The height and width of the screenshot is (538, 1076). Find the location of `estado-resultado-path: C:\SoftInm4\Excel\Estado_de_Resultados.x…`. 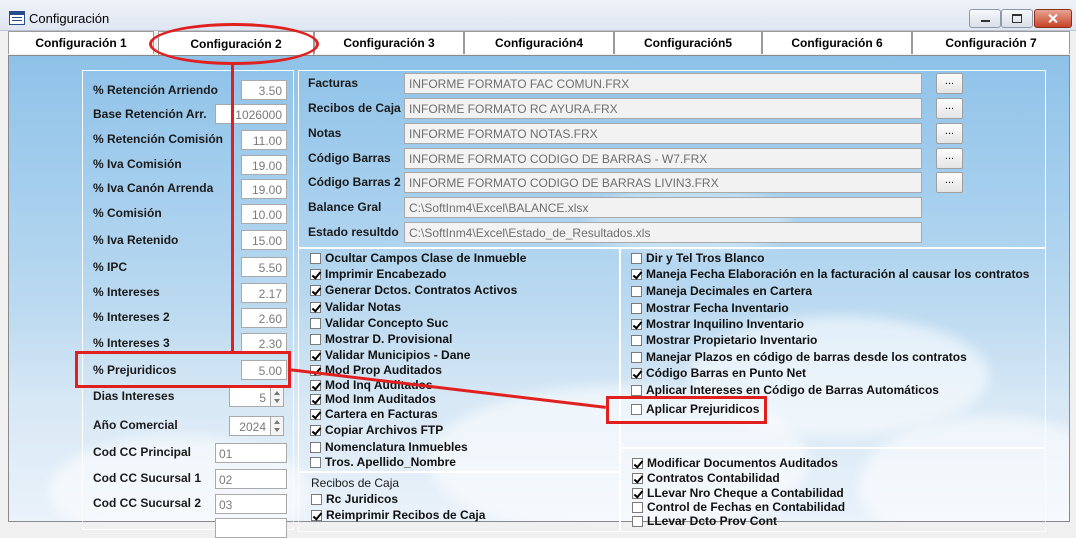

estado-resultado-path: C:\SoftInm4\Excel\Estado_de_Resultados.x… is located at coordinates (663, 232).